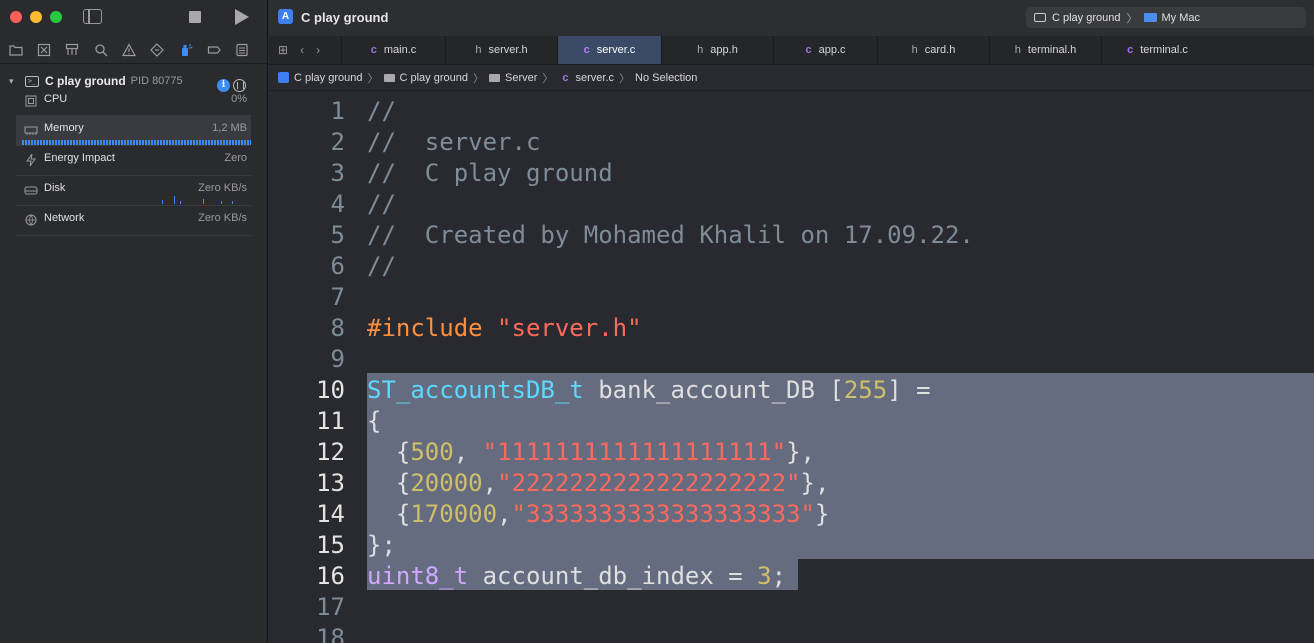 The image size is (1314, 643). What do you see at coordinates (16, 17) in the screenshot?
I see `close-window-button` at bounding box center [16, 17].